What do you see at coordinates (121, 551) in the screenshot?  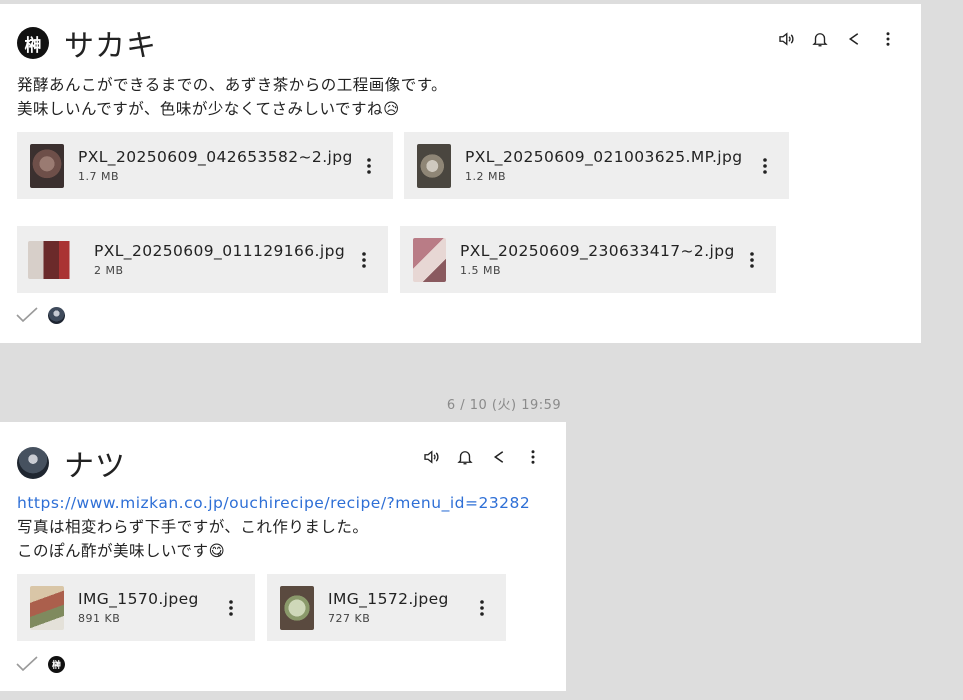 I see `message-line: このぽん酢が美味しいです😋` at bounding box center [121, 551].